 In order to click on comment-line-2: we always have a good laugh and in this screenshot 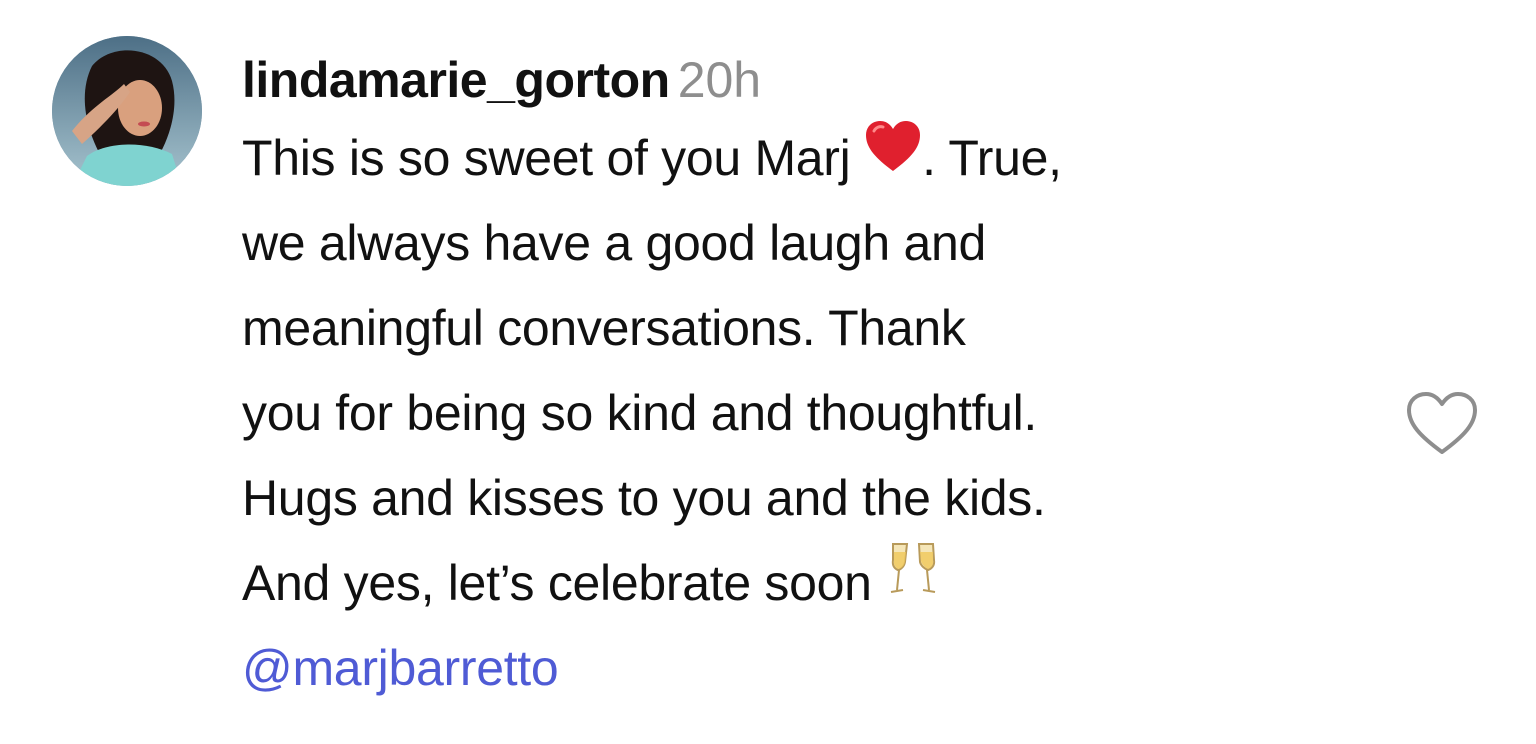, I will do `click(614, 243)`.